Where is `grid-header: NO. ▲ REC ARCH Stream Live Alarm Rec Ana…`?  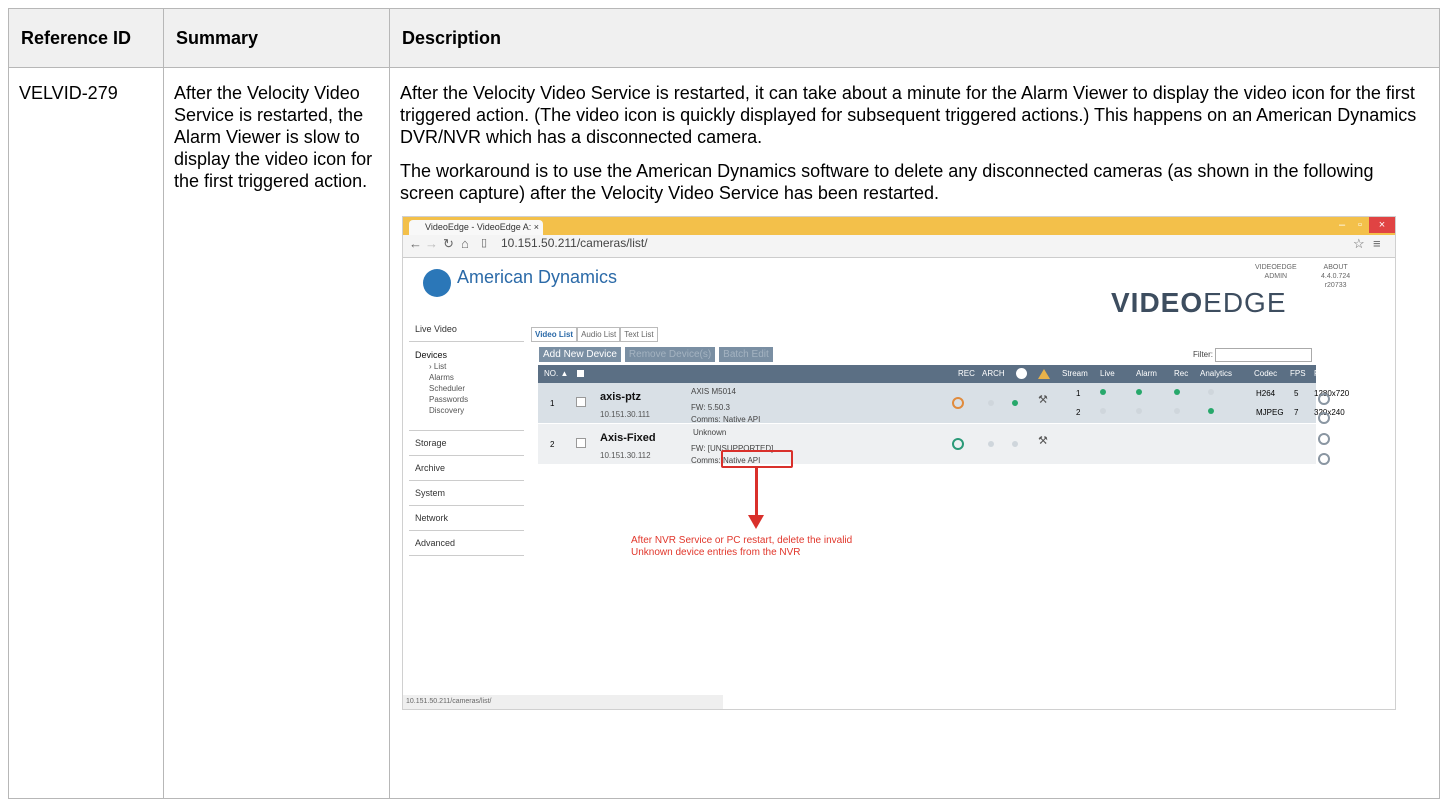
grid-header: NO. ▲ REC ARCH Stream Live Alarm Rec Ana… is located at coordinates (945, 374).